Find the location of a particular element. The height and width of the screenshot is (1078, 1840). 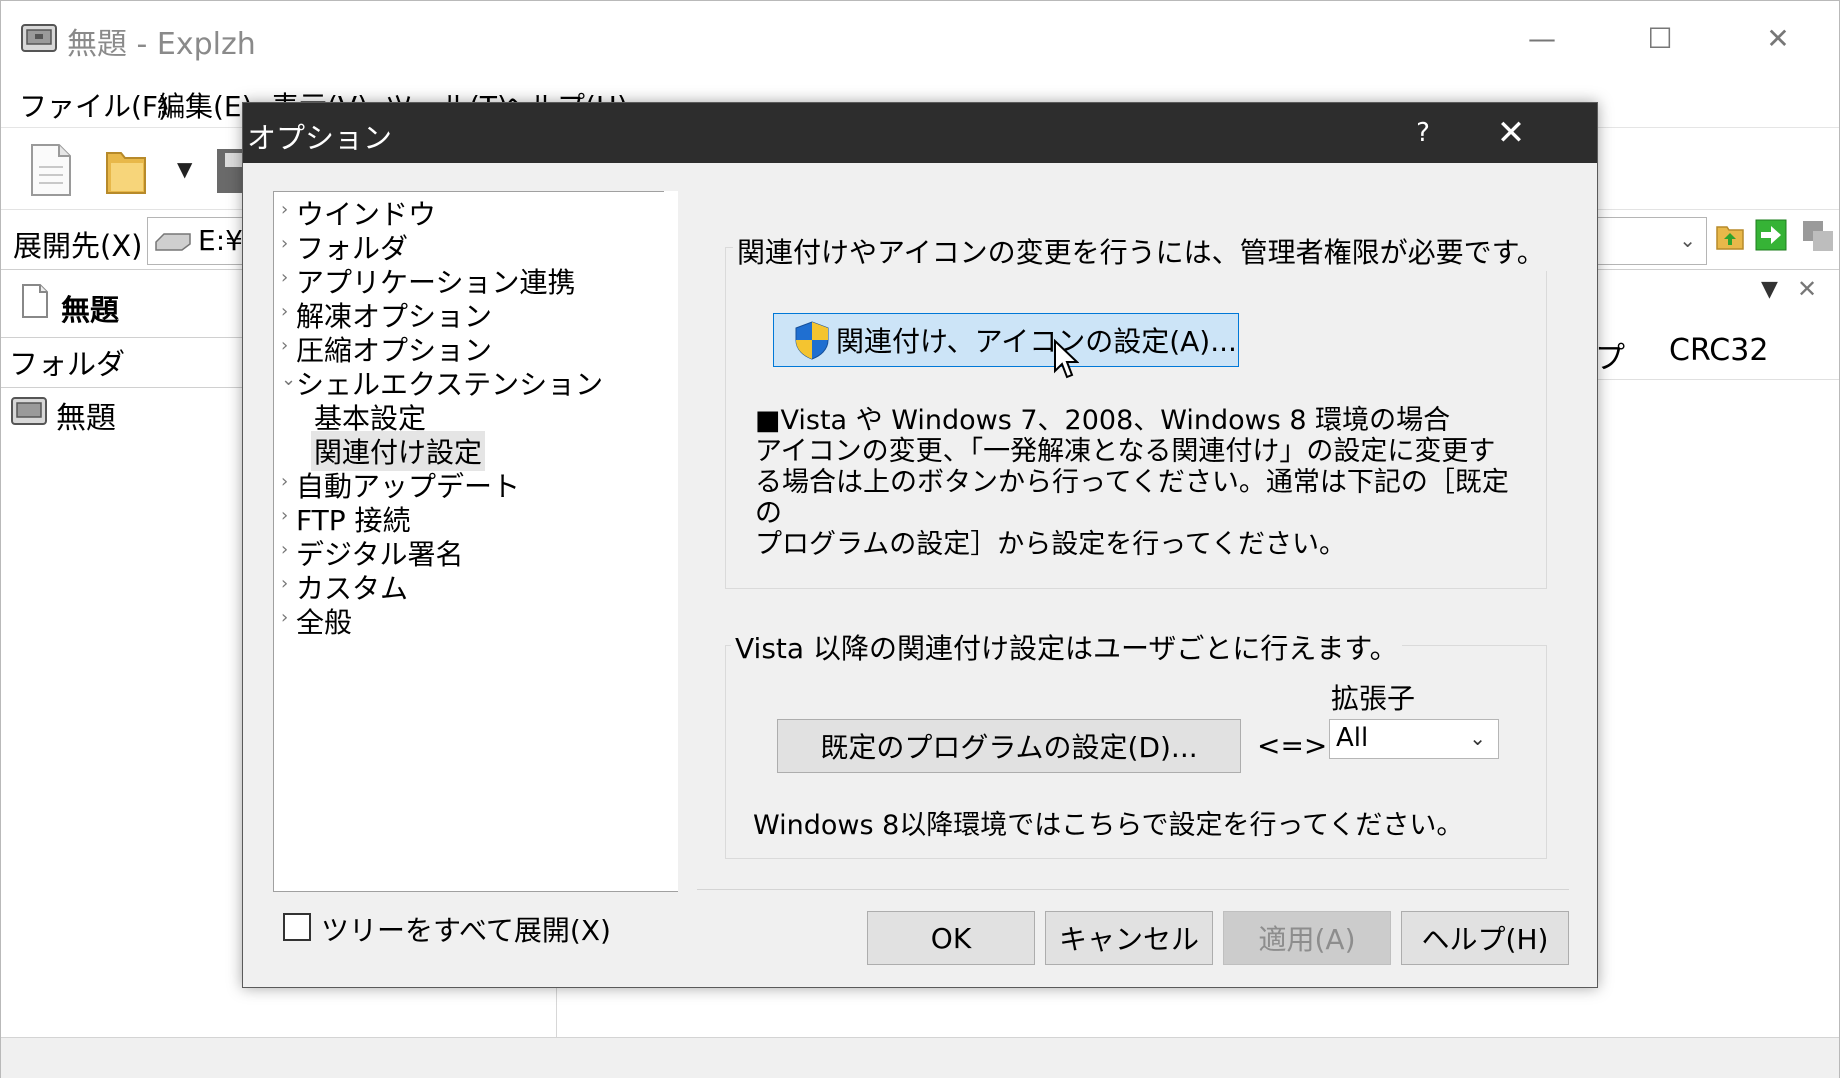

admin-group-title: 関連付けやアイコンの変更を行うには、管理者権限が必要です。 is located at coordinates (1141, 251).